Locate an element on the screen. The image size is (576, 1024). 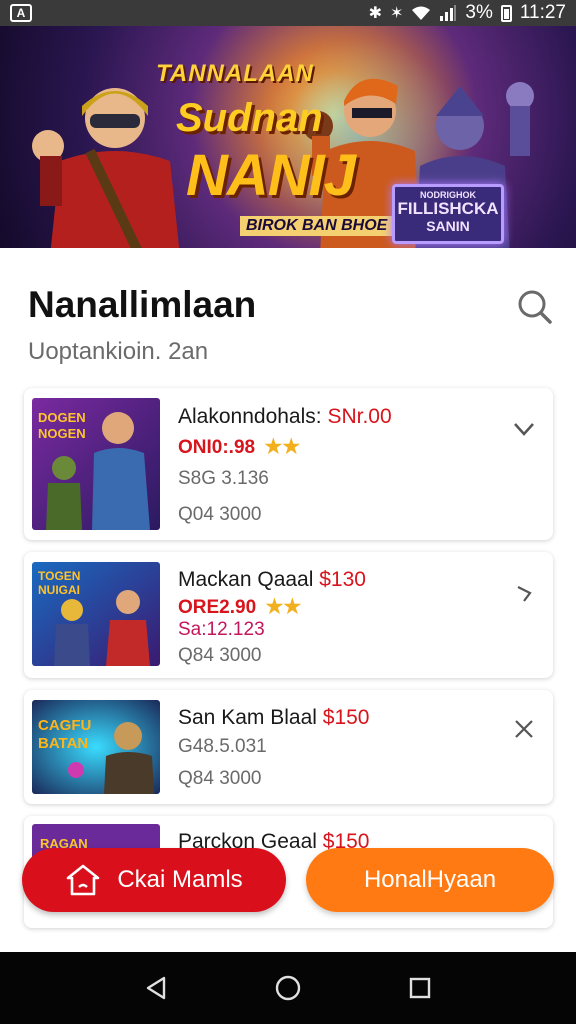
banner-title-line3: NANIJ is located at coordinates (271, 175).